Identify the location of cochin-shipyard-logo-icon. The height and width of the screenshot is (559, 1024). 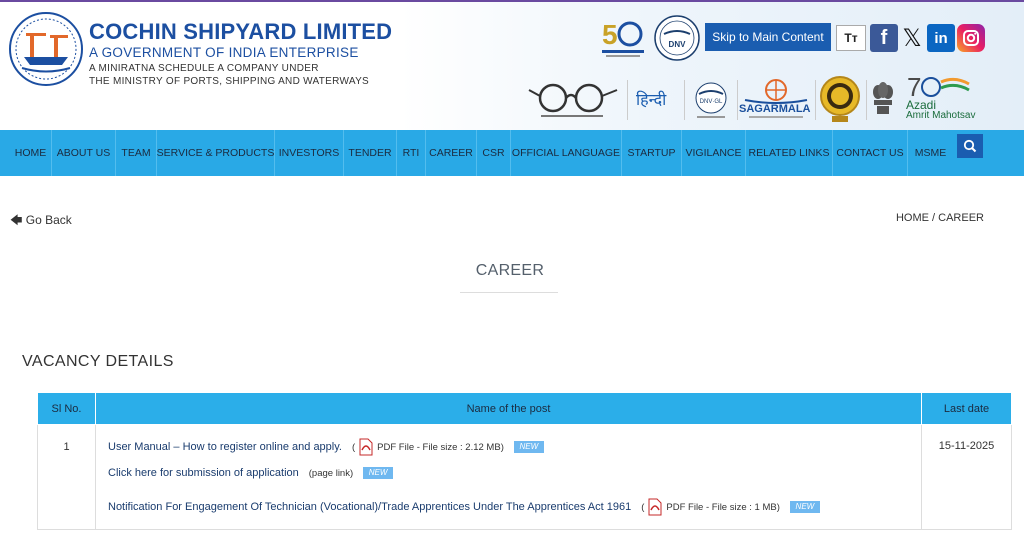
(46, 49).